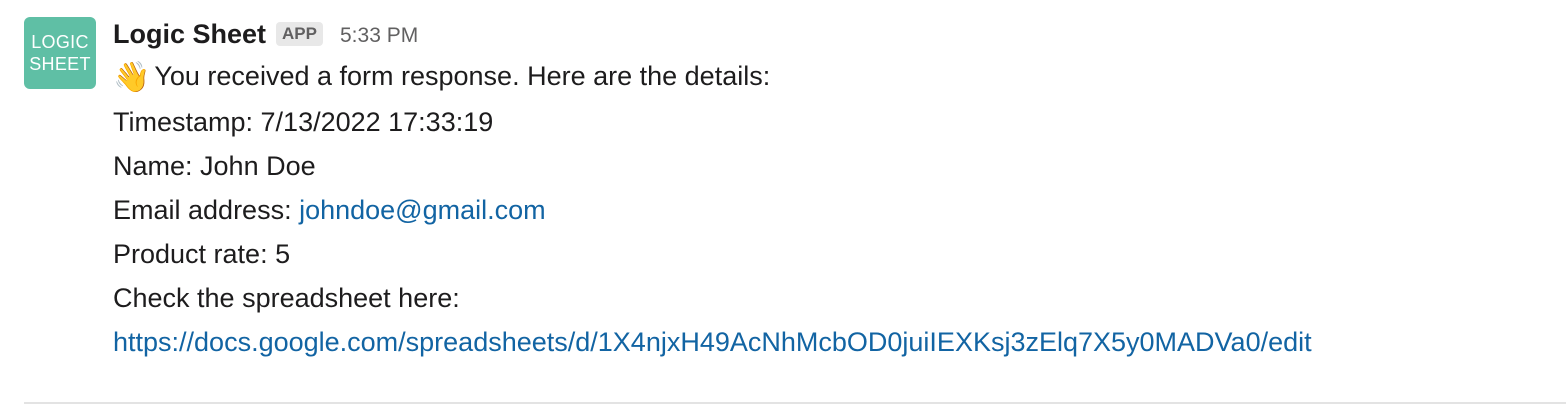 The height and width of the screenshot is (404, 1566). Describe the element at coordinates (132, 77) in the screenshot. I see `waving-hand-icon: 👋` at that location.